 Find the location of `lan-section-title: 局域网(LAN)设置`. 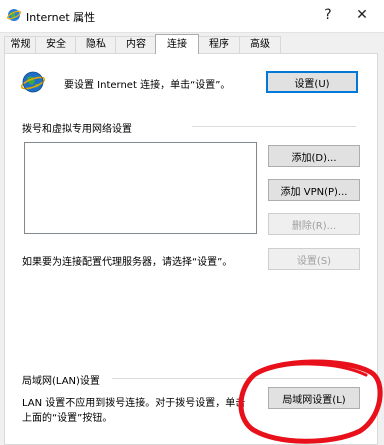

lan-section-title: 局域网(LAN)设置 is located at coordinates (61, 381).